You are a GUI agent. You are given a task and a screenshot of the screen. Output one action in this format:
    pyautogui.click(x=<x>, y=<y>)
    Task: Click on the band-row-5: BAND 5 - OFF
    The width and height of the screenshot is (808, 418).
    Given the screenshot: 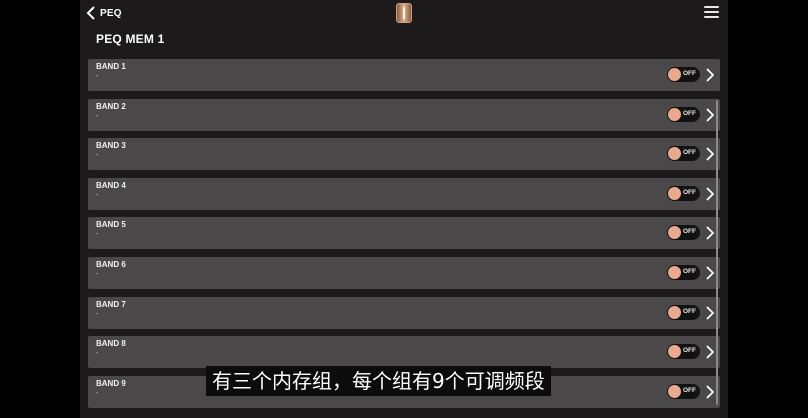 What is the action you would take?
    pyautogui.click(x=404, y=233)
    